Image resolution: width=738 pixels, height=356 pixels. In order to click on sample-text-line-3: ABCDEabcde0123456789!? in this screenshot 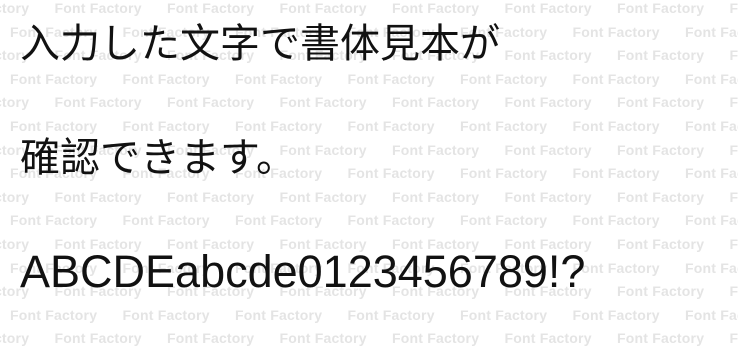, I will do `click(303, 271)`.